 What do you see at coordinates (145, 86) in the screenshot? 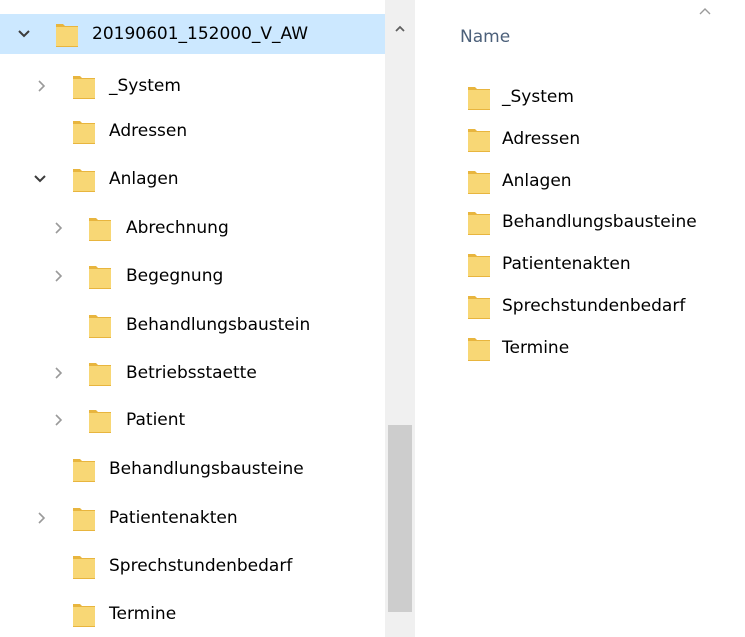
I see `tree-item-label: _System` at bounding box center [145, 86].